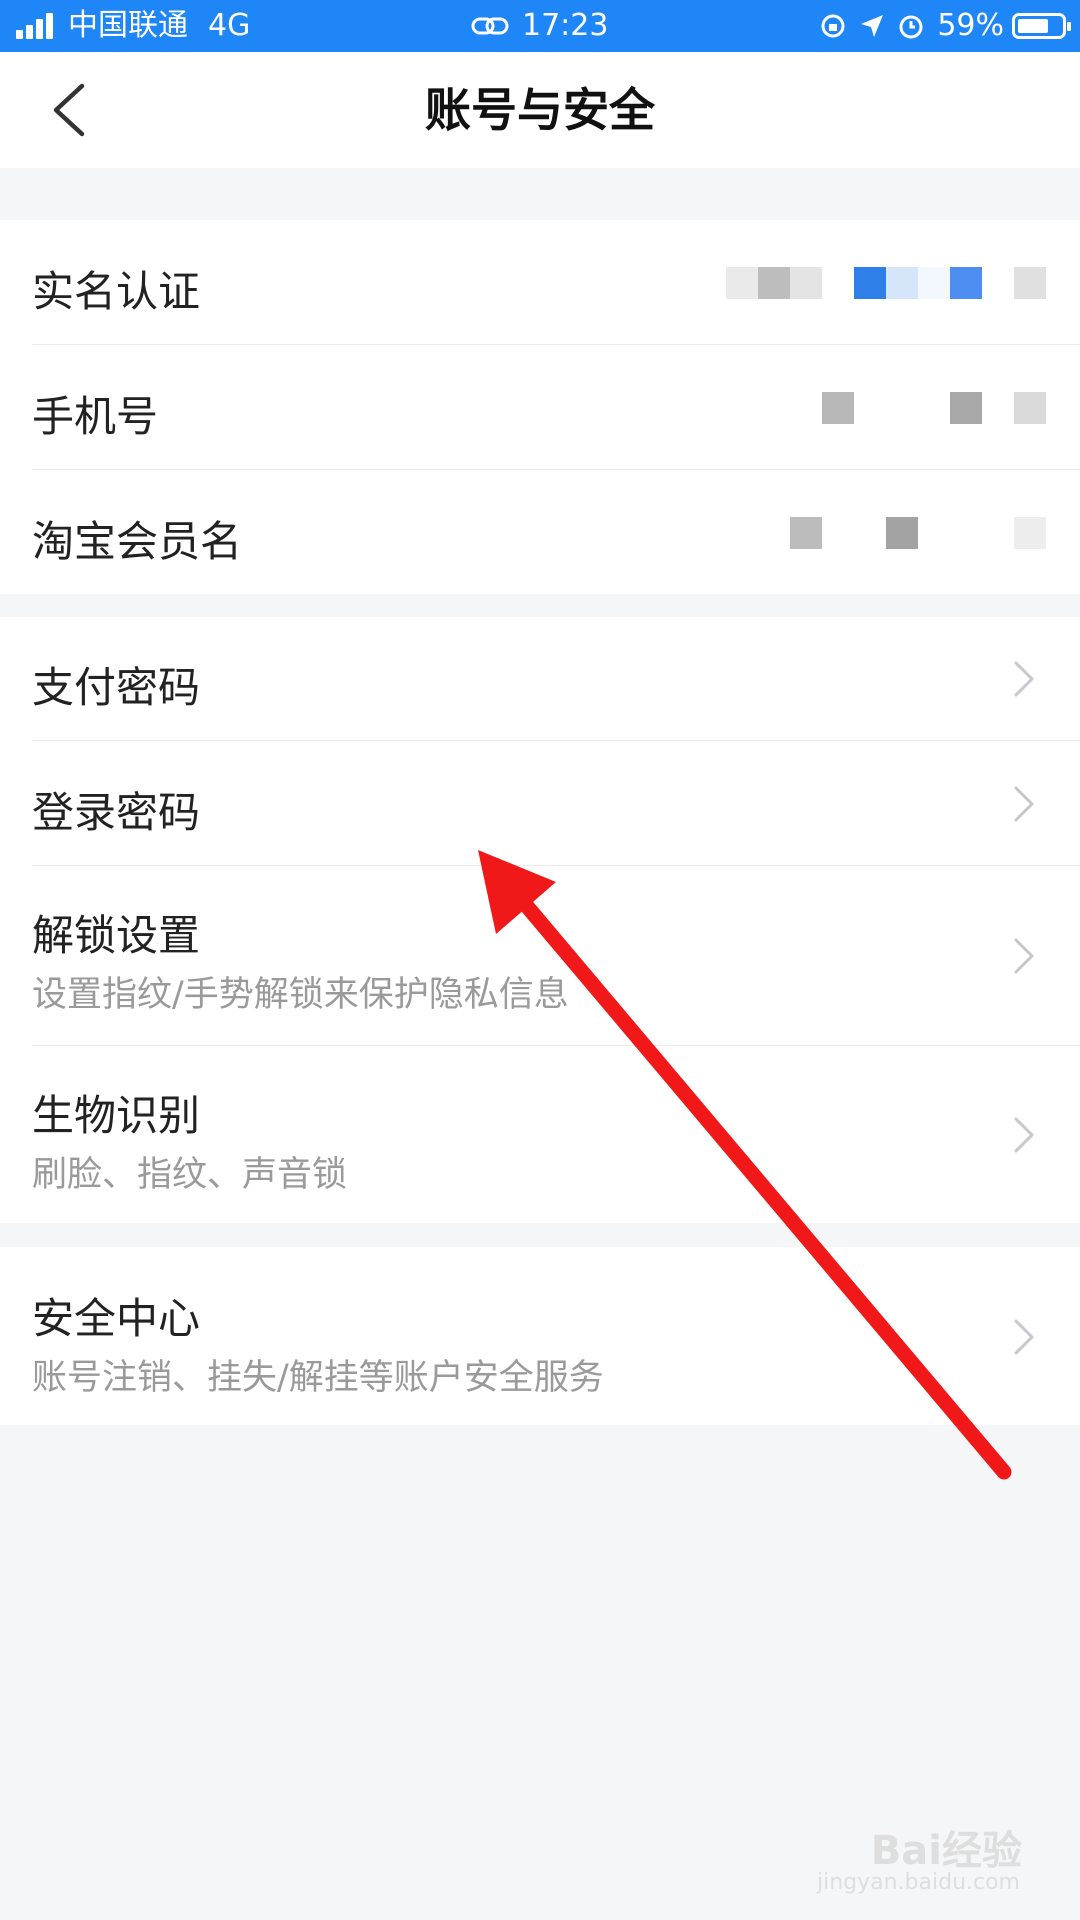 The width and height of the screenshot is (1080, 1920). What do you see at coordinates (911, 27) in the screenshot?
I see `alarm-icon` at bounding box center [911, 27].